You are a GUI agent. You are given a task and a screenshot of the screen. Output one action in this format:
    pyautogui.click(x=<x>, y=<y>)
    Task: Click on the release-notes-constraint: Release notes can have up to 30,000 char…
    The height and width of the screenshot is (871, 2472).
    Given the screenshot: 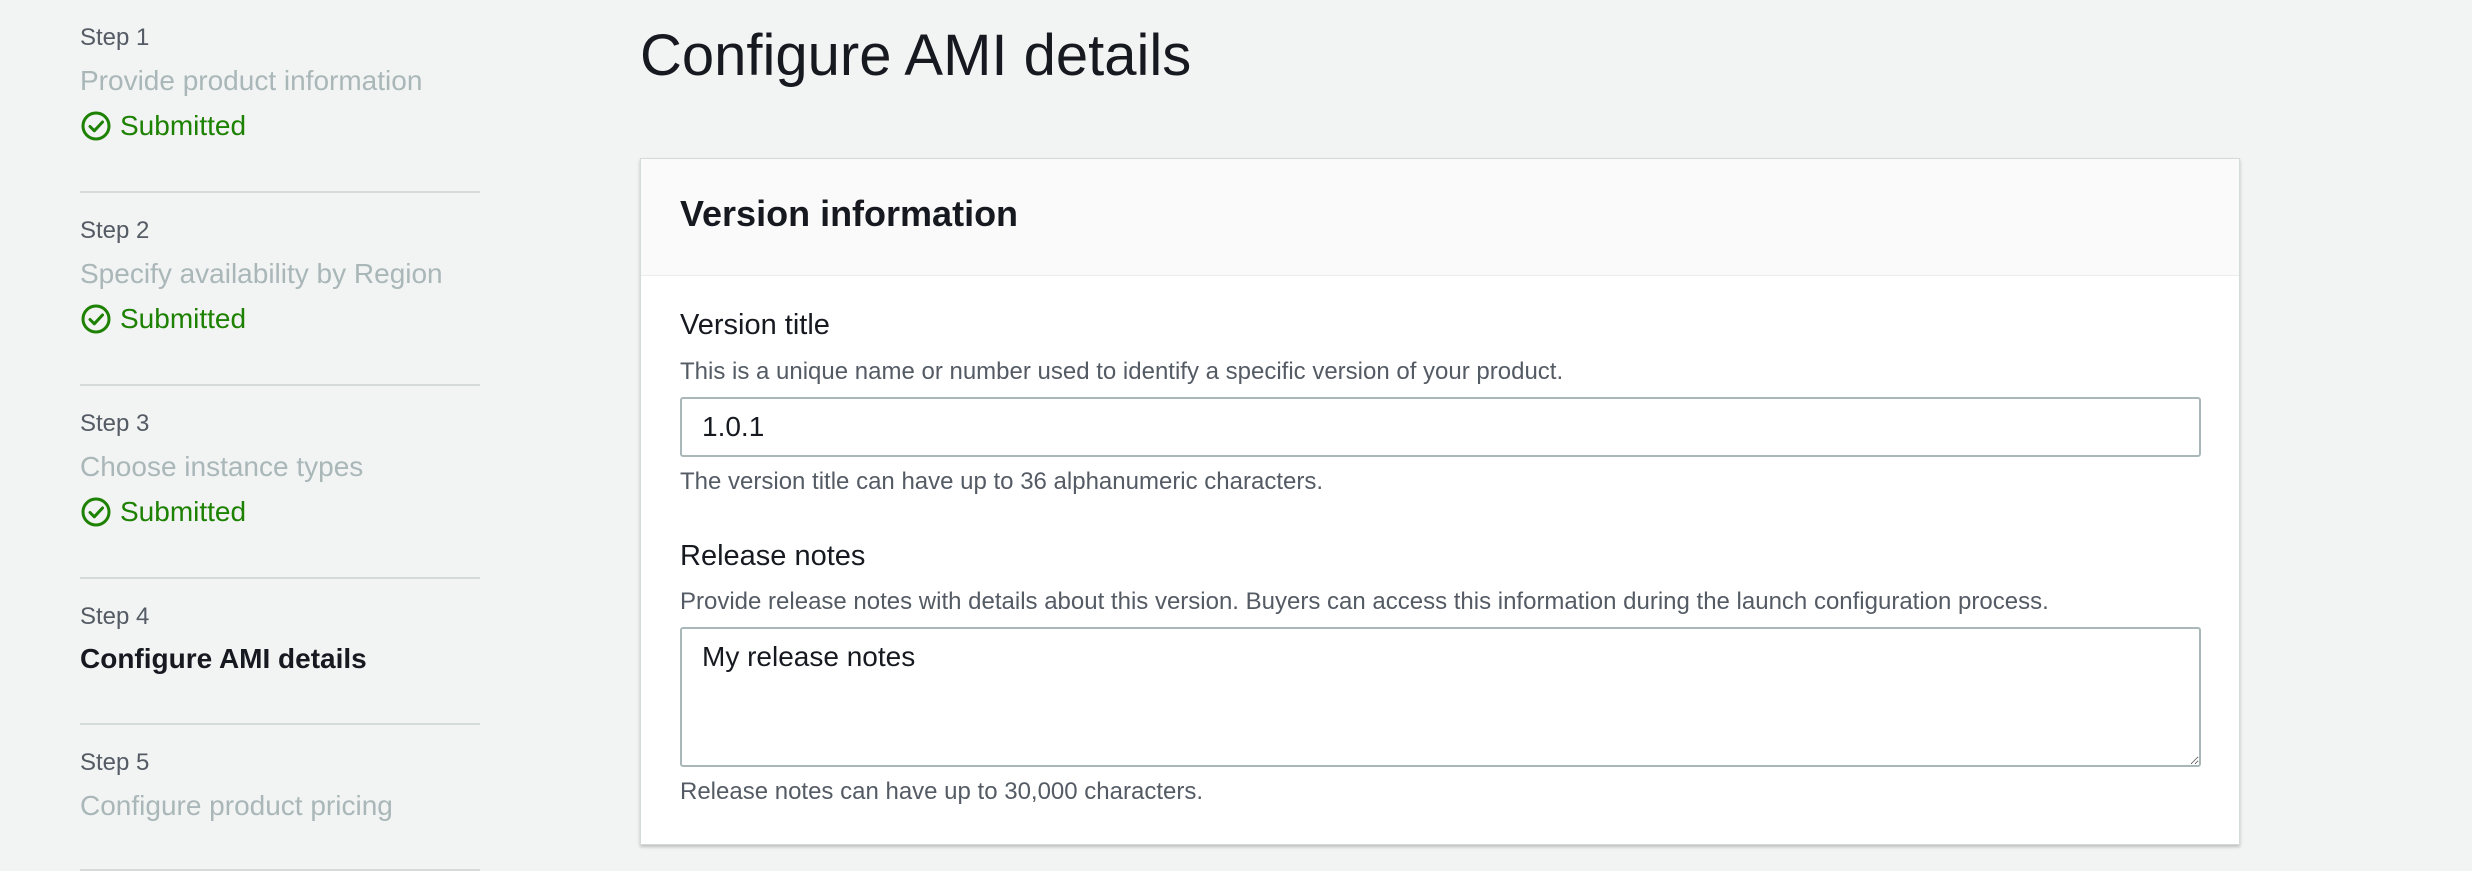 What is the action you would take?
    pyautogui.click(x=942, y=791)
    